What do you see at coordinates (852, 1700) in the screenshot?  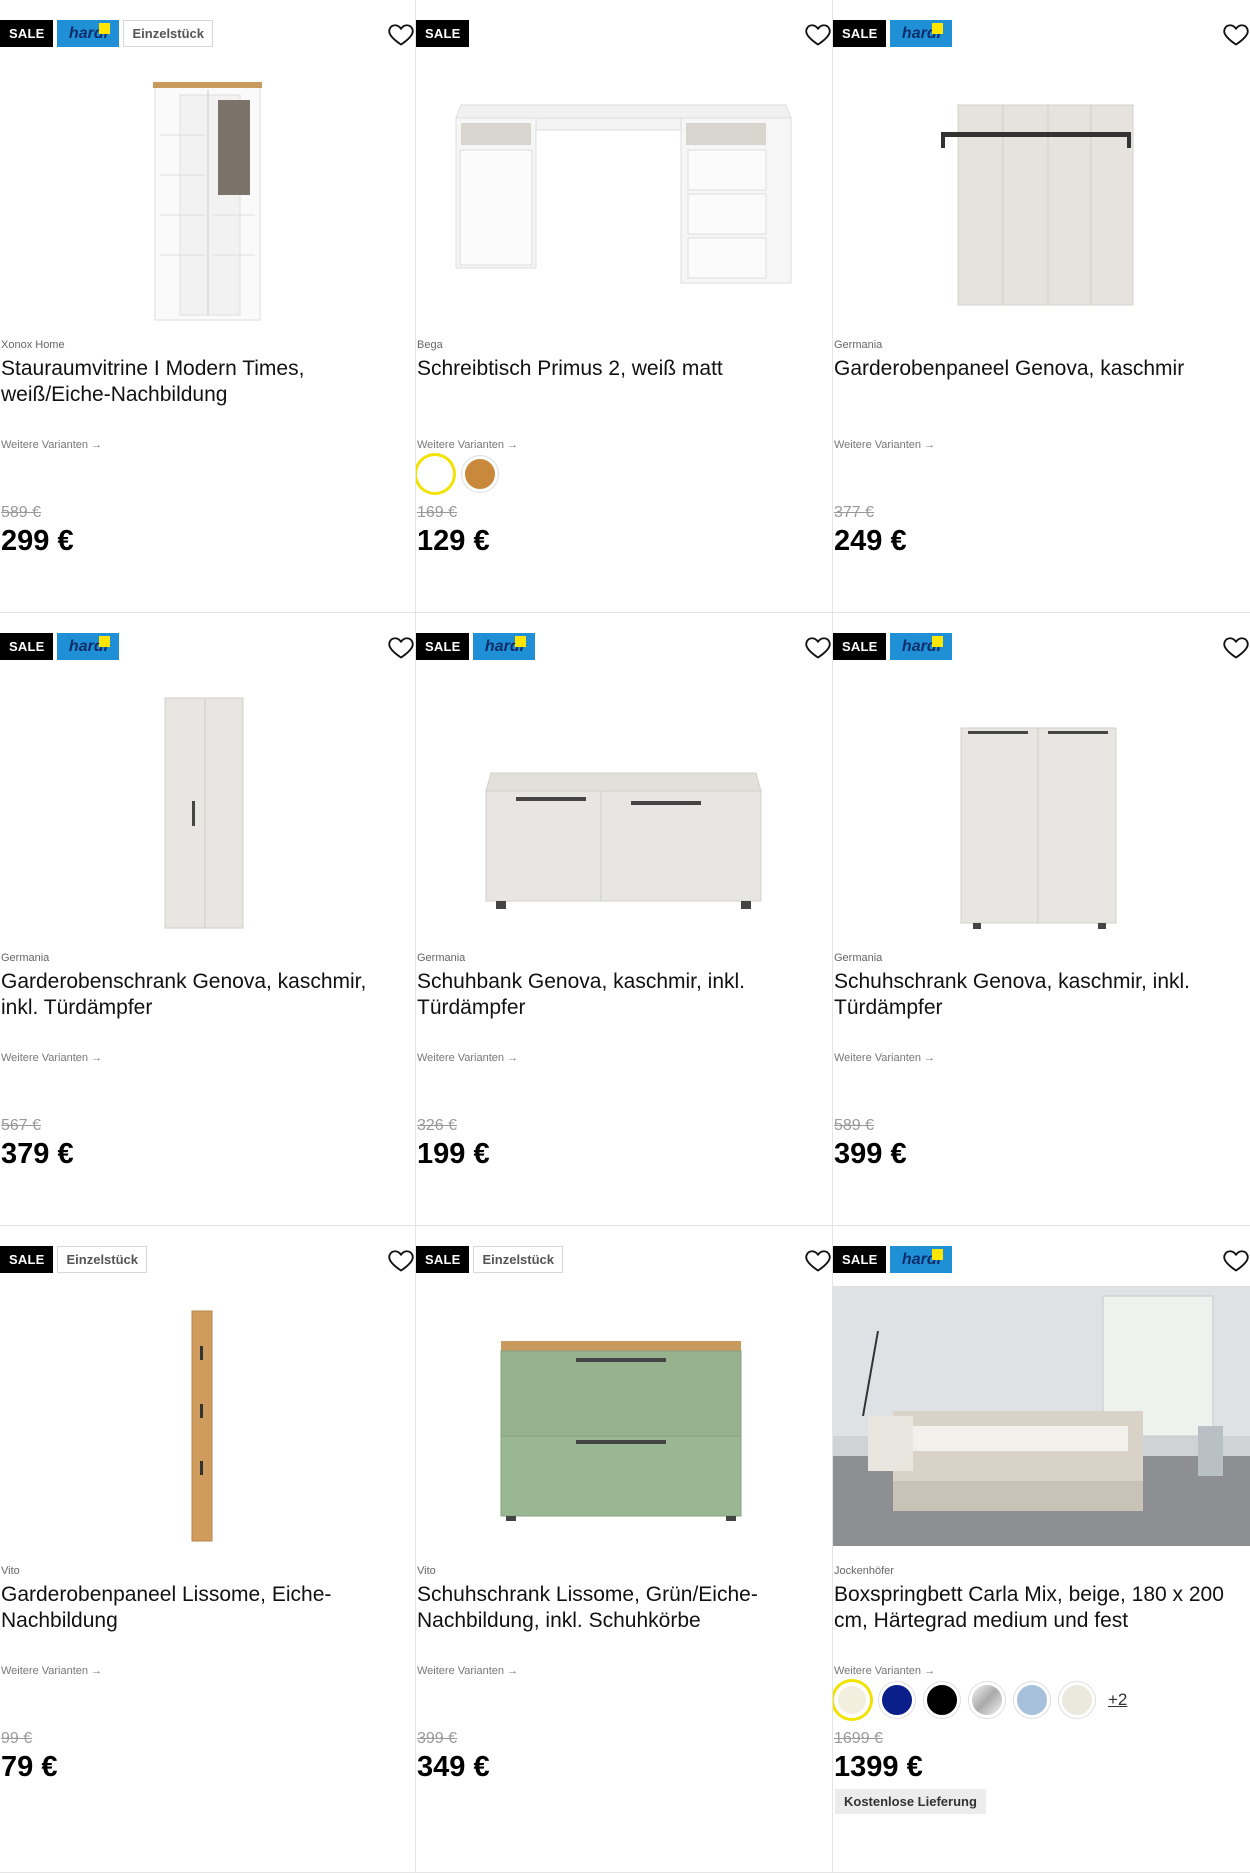 I see `swatch-beige` at bounding box center [852, 1700].